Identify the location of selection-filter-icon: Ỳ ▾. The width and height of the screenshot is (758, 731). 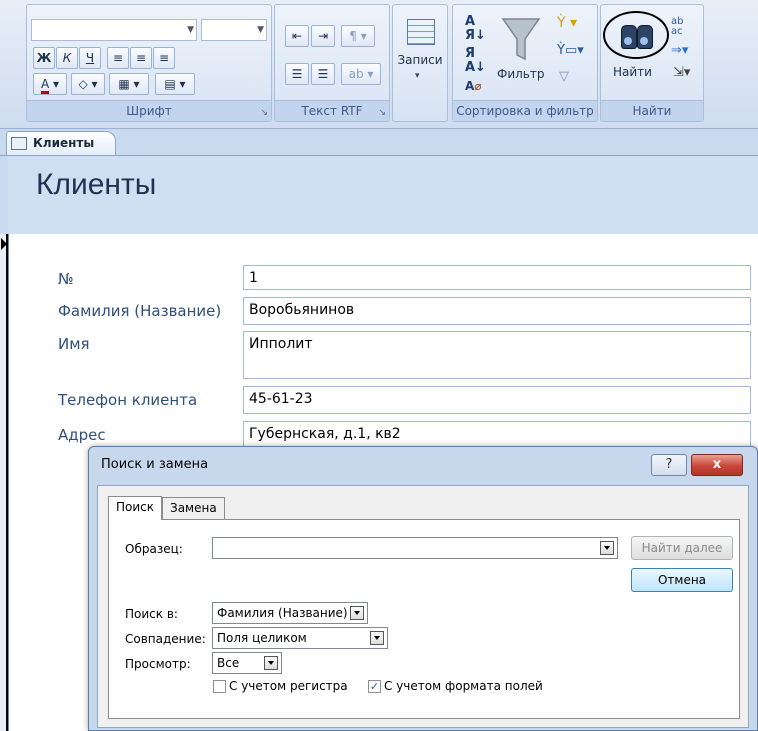
(567, 23).